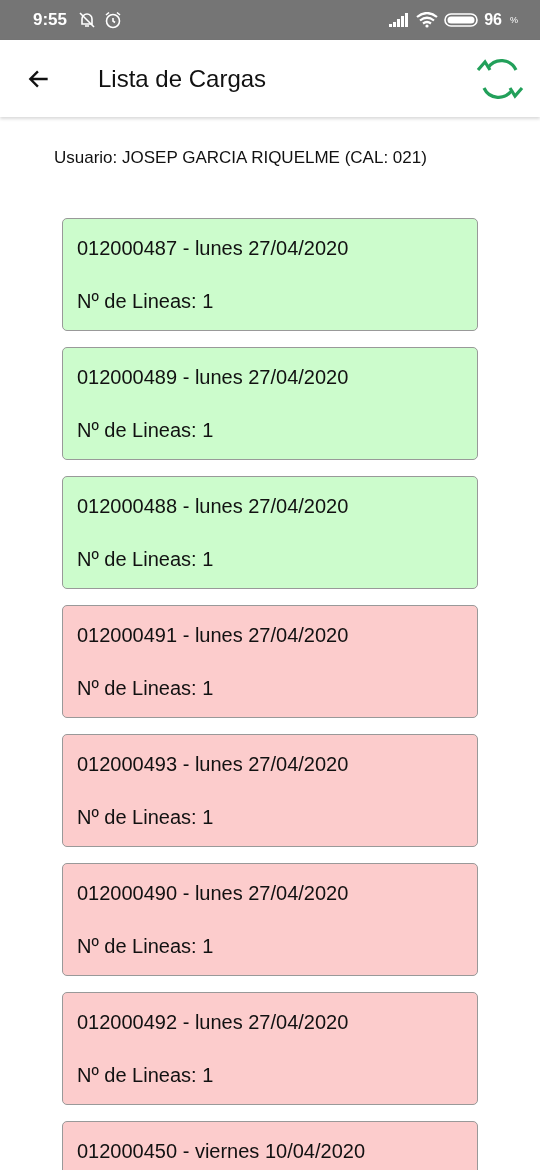 The height and width of the screenshot is (1170, 540). What do you see at coordinates (213, 377) in the screenshot?
I see `load-title: 012000489 - lunes 27/04/2020` at bounding box center [213, 377].